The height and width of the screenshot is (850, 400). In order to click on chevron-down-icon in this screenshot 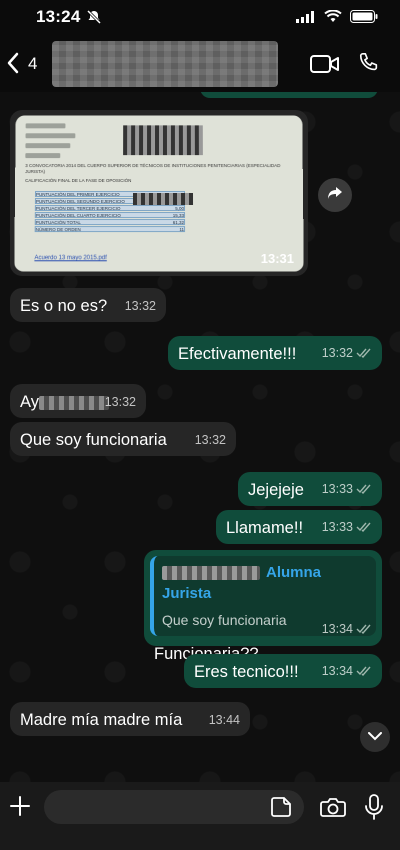, I will do `click(375, 737)`.